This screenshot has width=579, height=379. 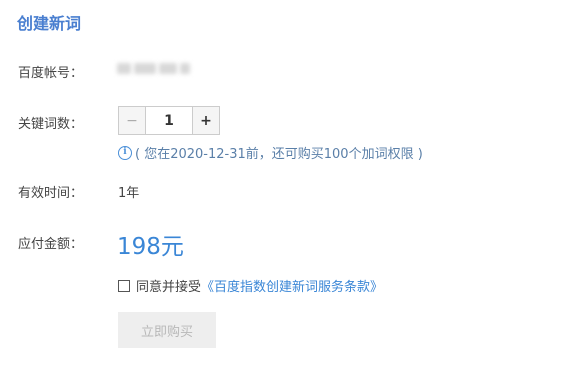 I want to click on payment-label: 应付金额：, so click(x=51, y=244).